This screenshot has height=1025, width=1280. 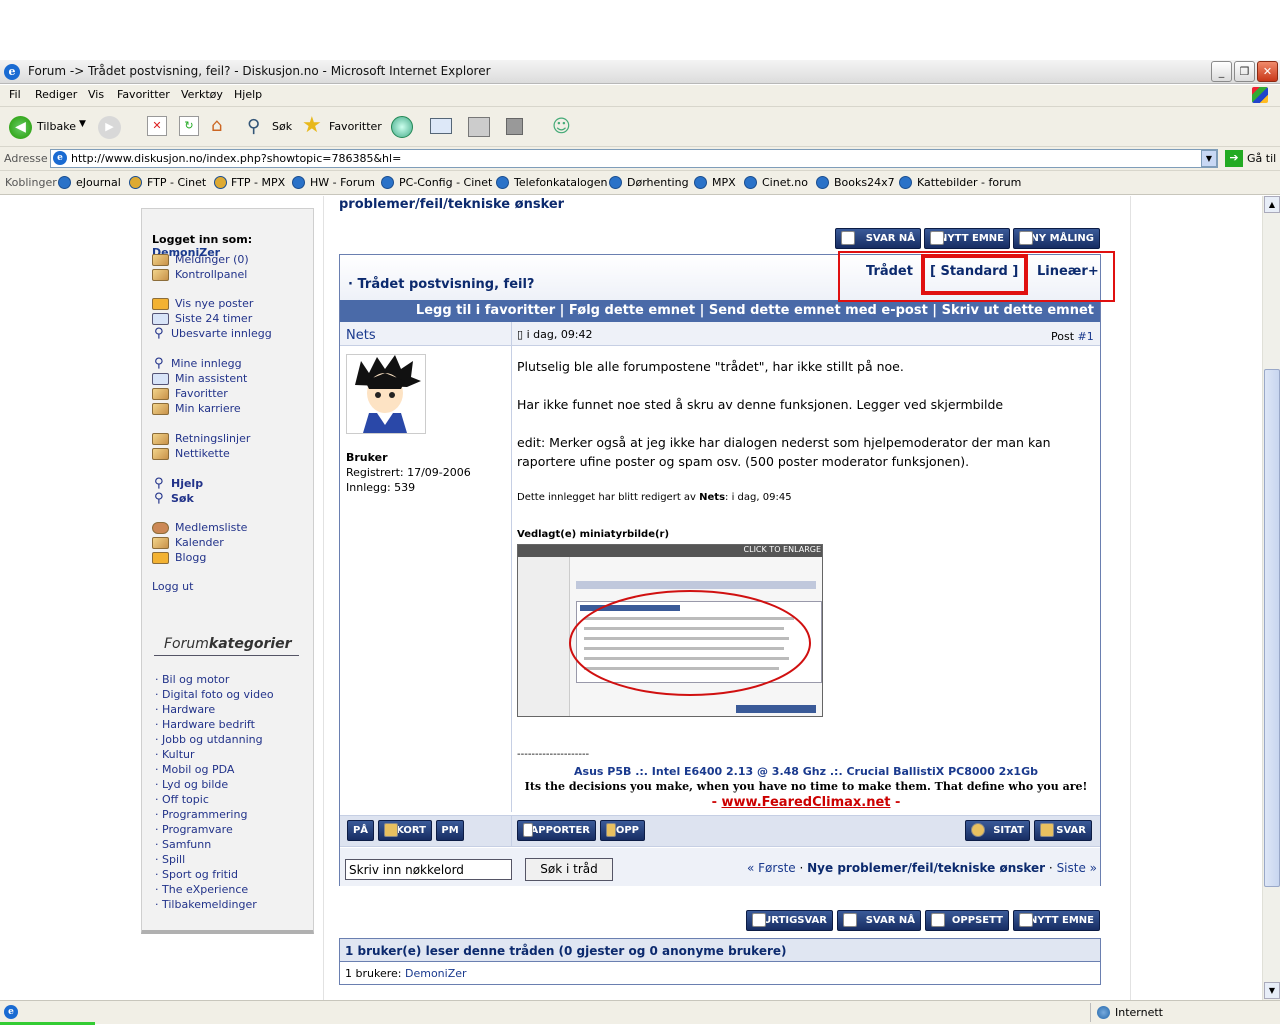 What do you see at coordinates (209, 739) in the screenshot?
I see `category-link: · Jobb og utdanning` at bounding box center [209, 739].